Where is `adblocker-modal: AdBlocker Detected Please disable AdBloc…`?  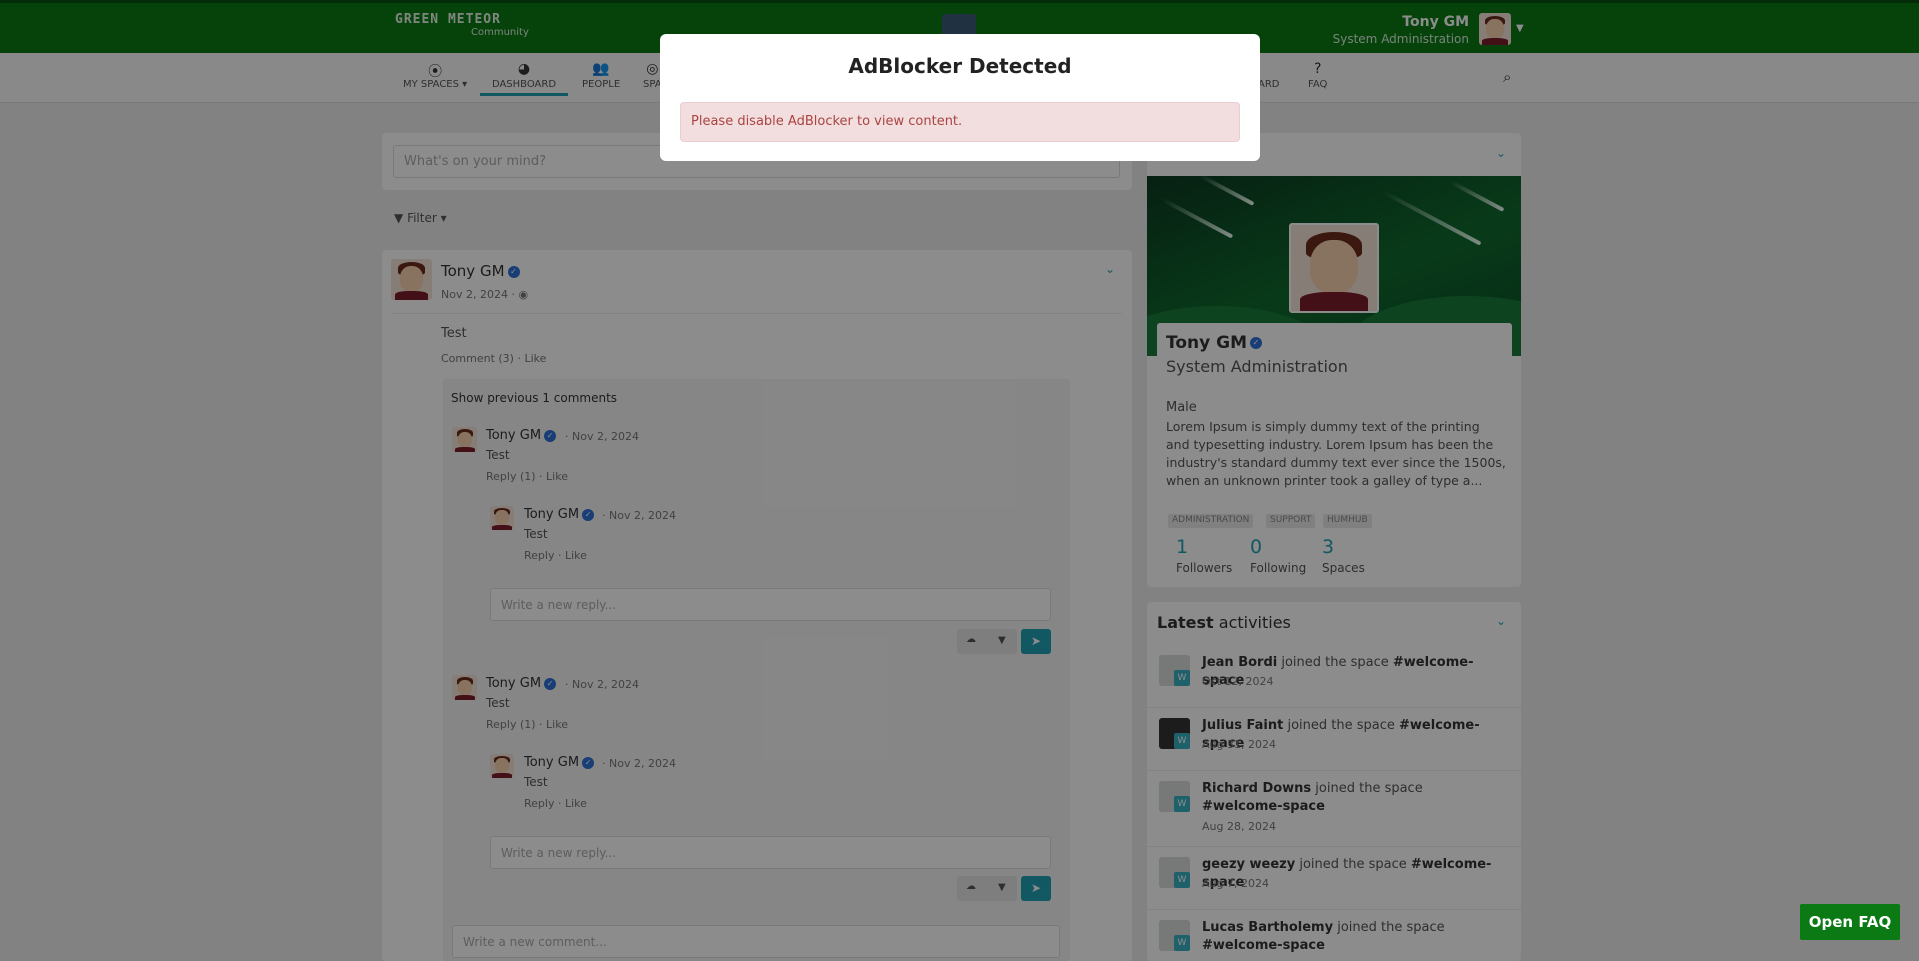 adblocker-modal: AdBlocker Detected Please disable AdBloc… is located at coordinates (960, 97).